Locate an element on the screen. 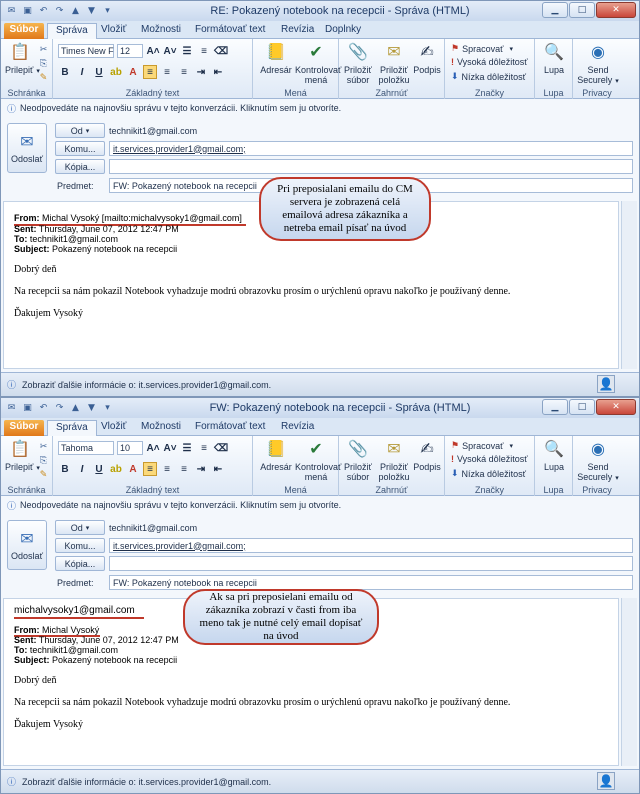  copy-icon: ⎘ is located at coordinates (43, 63).